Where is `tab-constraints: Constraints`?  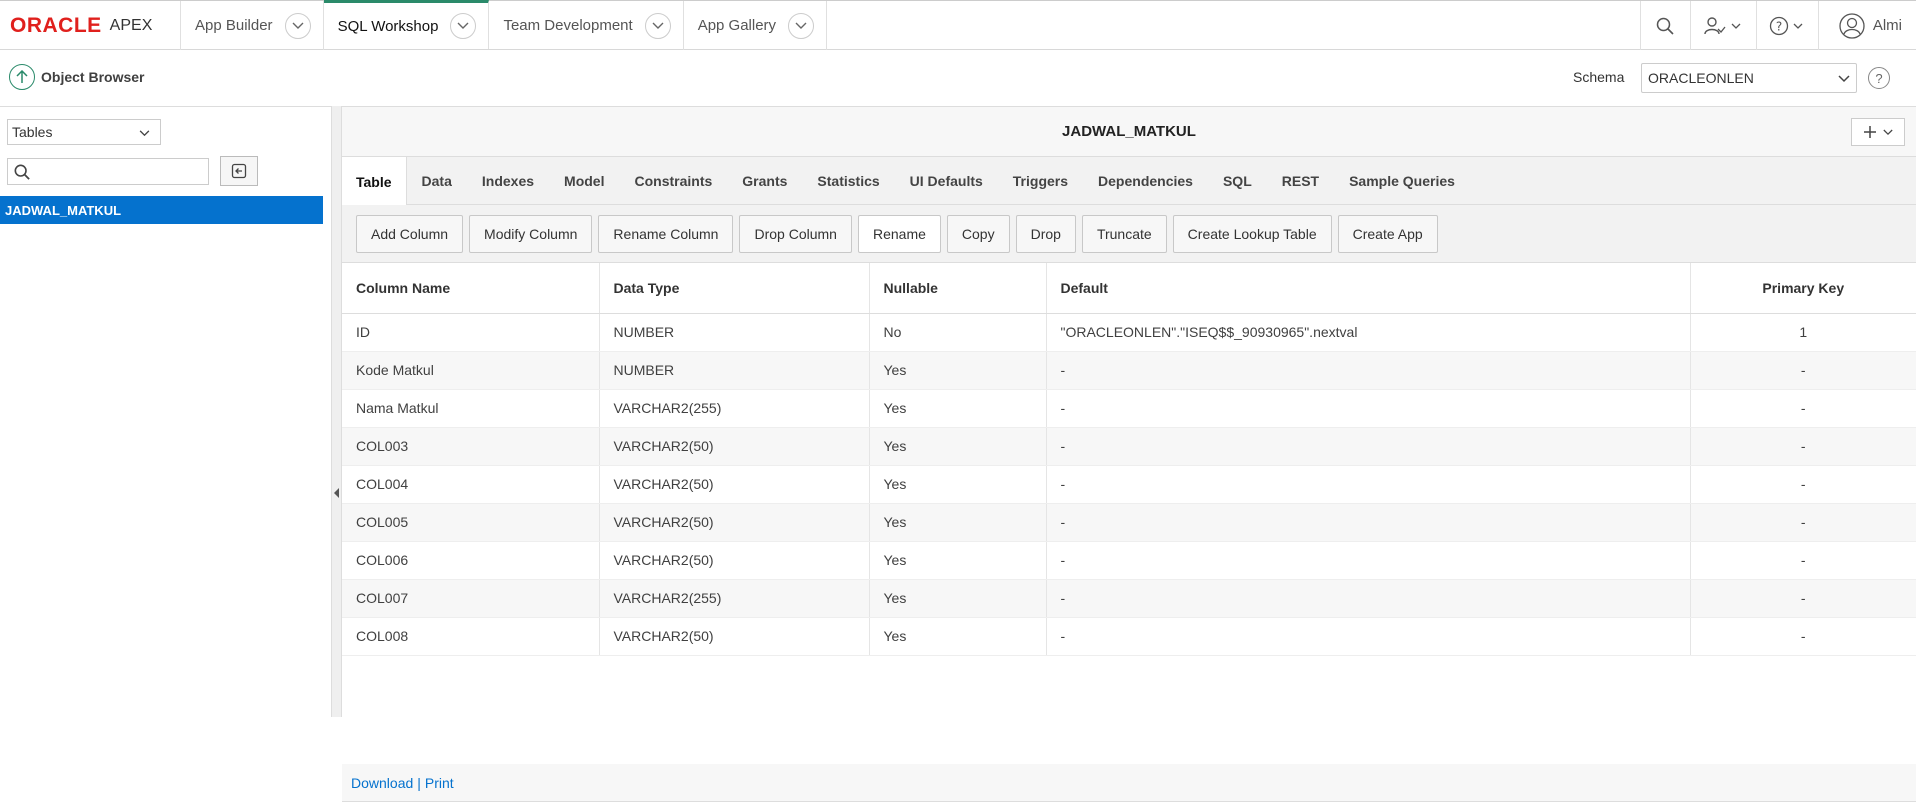 tab-constraints: Constraints is located at coordinates (673, 181).